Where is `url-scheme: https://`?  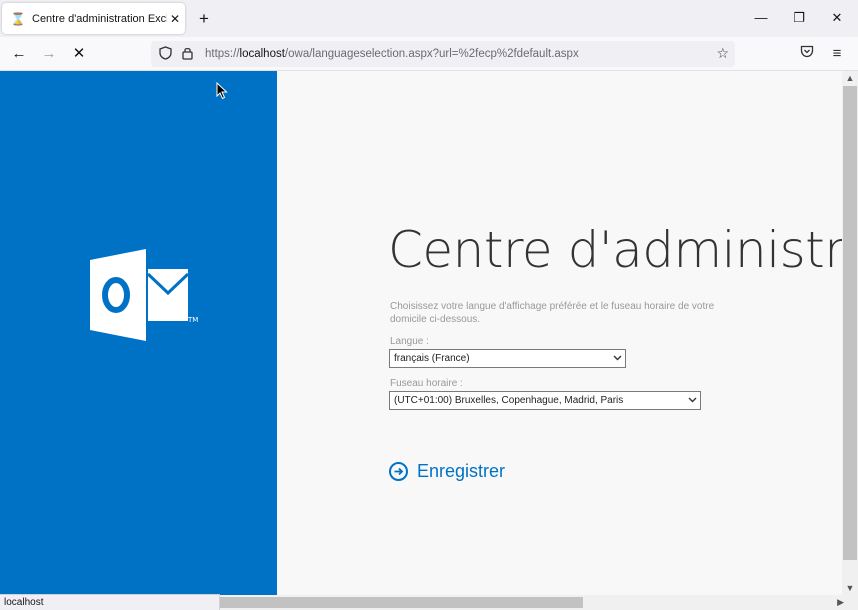
url-scheme: https:// is located at coordinates (222, 54).